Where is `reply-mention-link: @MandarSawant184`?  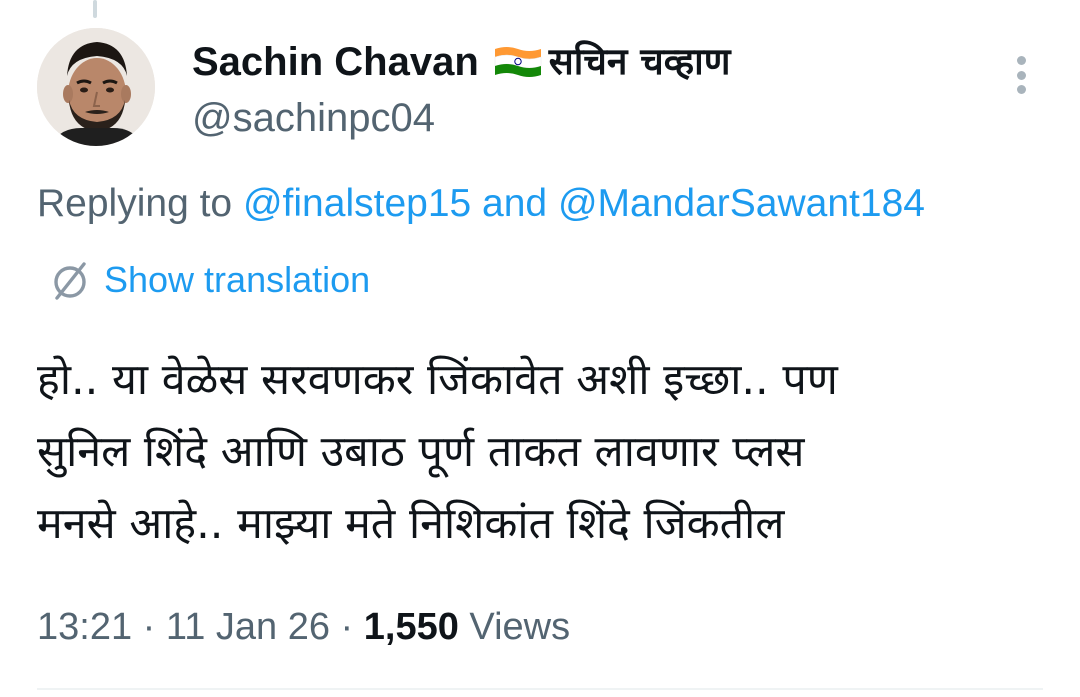 reply-mention-link: @MandarSawant184 is located at coordinates (741, 203).